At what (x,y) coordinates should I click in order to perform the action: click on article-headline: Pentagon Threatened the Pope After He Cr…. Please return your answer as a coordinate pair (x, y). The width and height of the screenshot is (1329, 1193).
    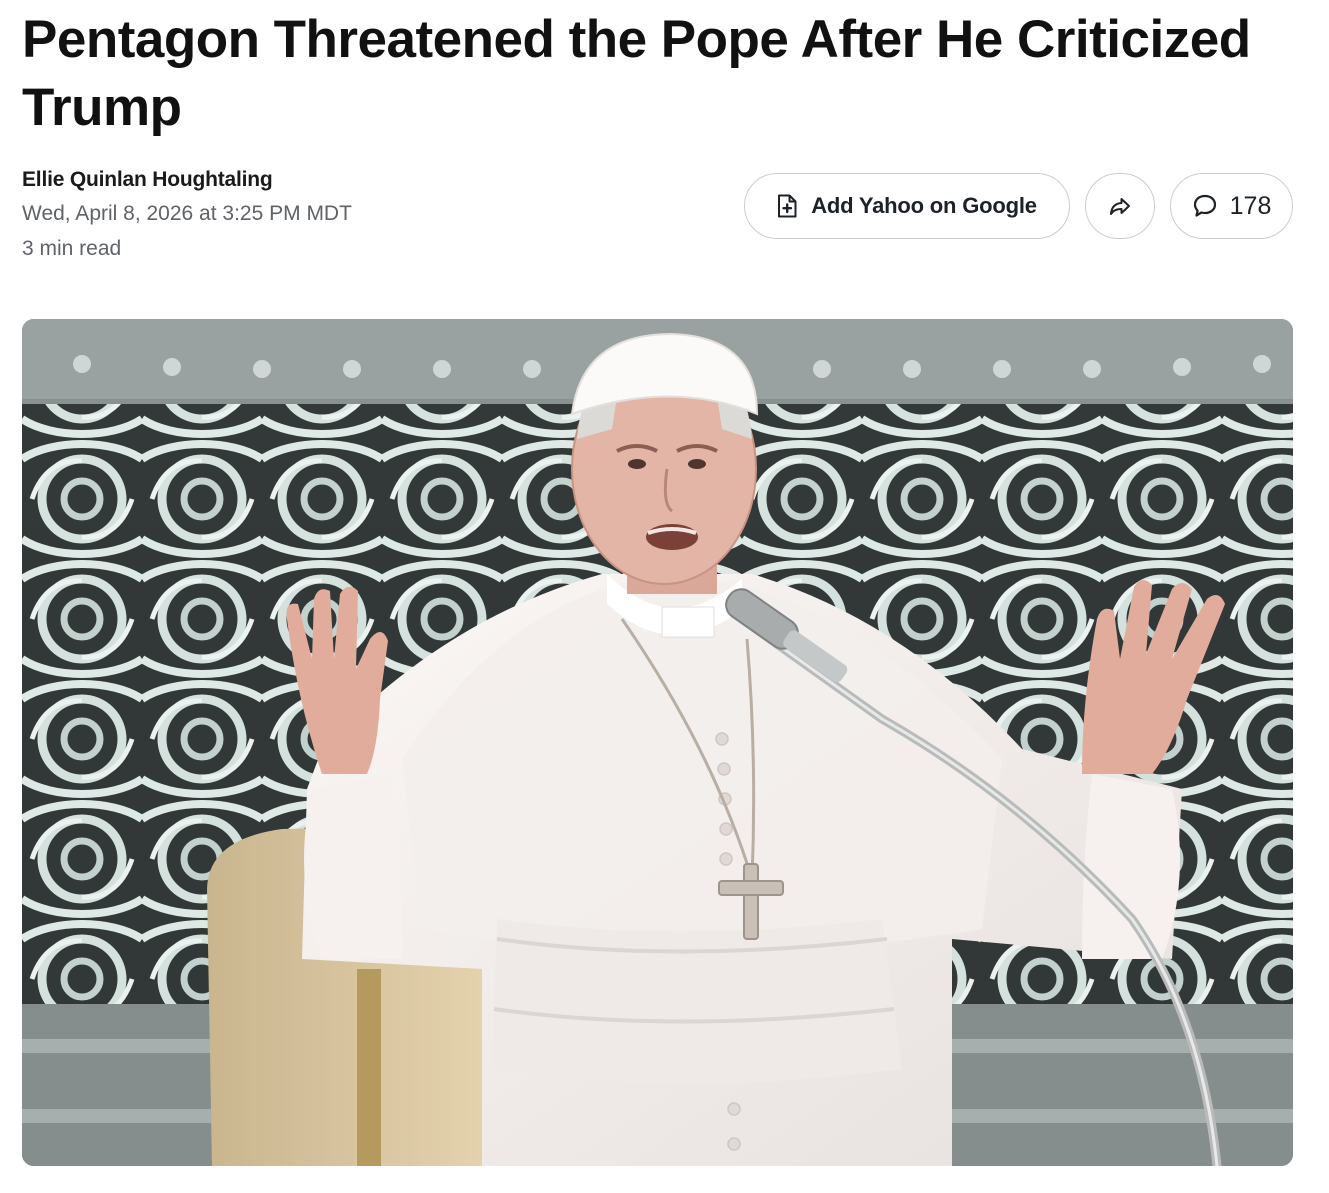
    Looking at the image, I should click on (636, 73).